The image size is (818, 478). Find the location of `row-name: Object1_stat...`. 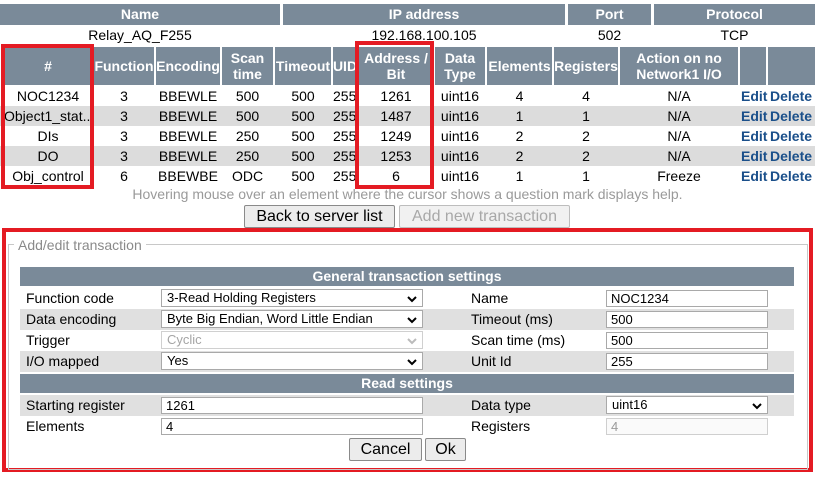

row-name: Object1_stat... is located at coordinates (48, 116).